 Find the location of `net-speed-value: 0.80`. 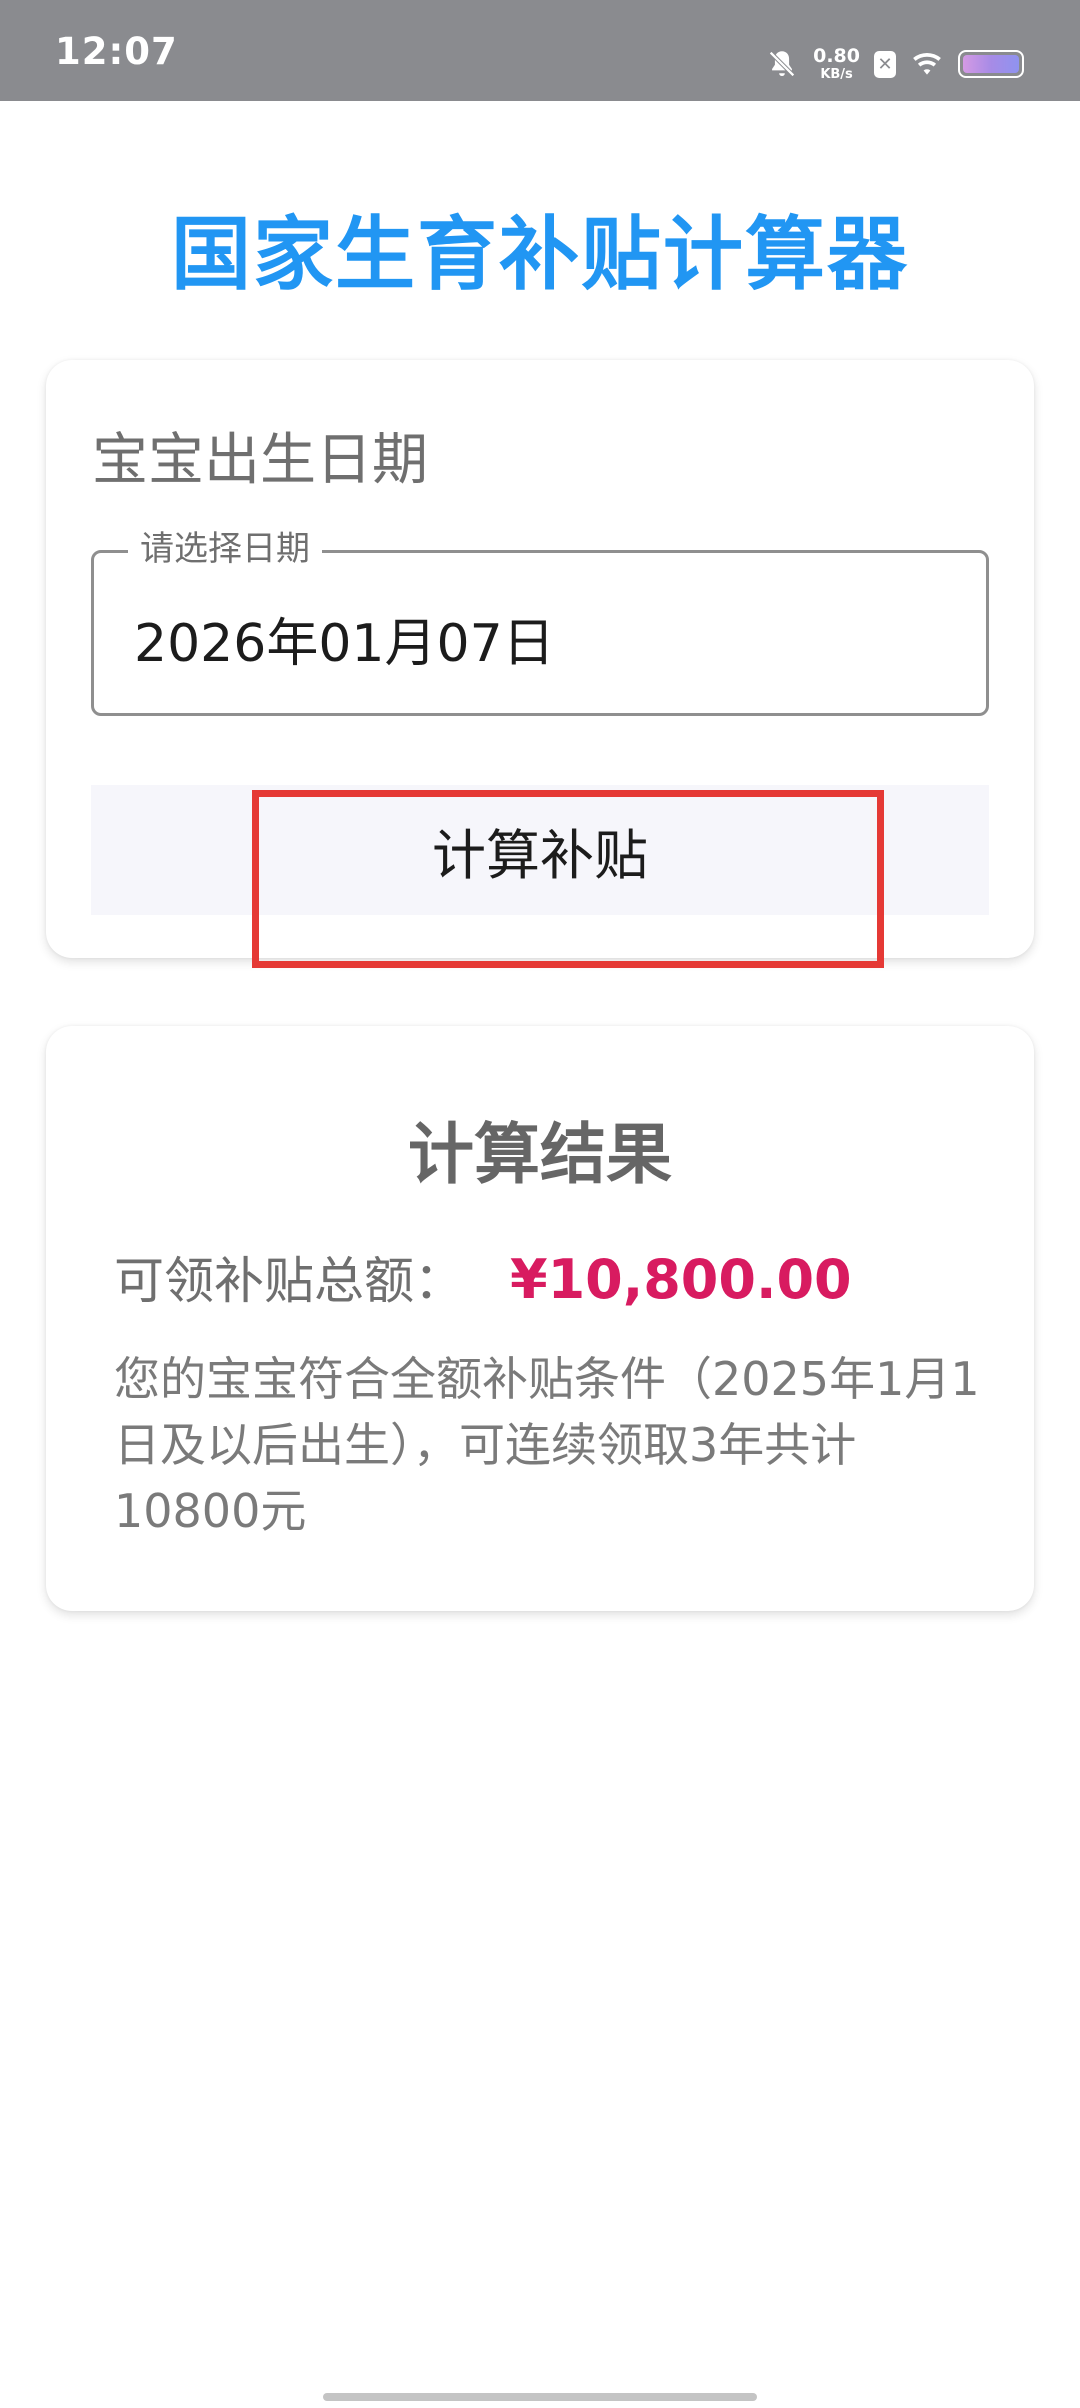

net-speed-value: 0.80 is located at coordinates (836, 56).